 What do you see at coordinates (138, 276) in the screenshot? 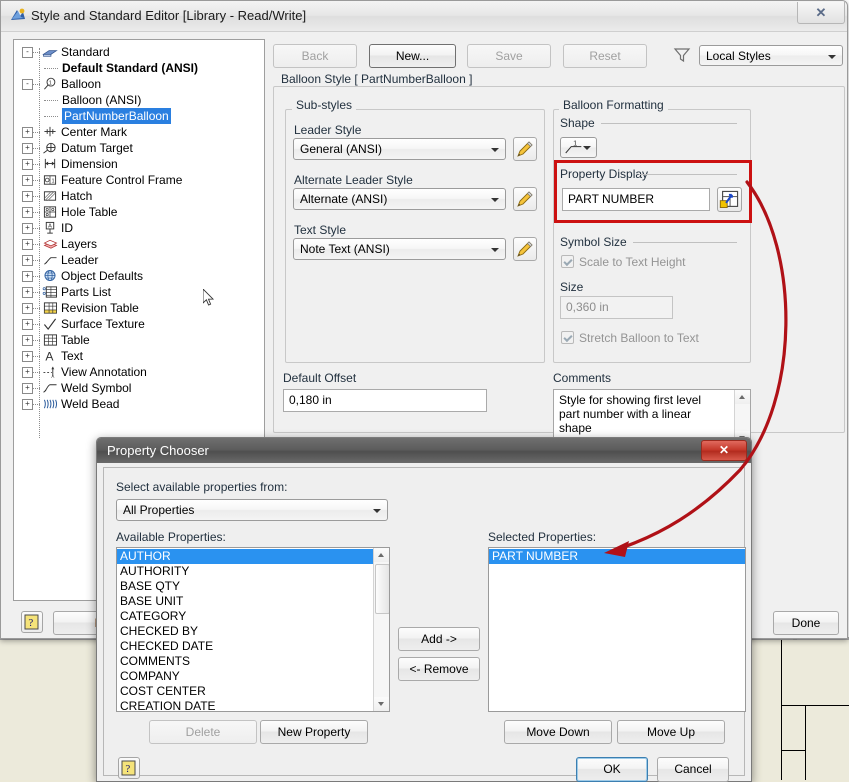
I see `tree-item-object-defaults: + Object Defaults` at bounding box center [138, 276].